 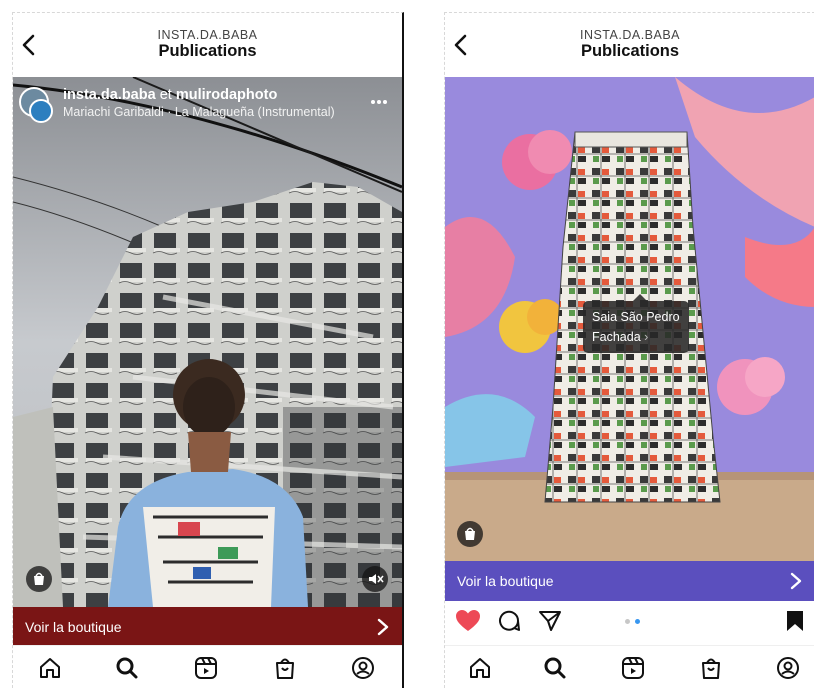 I want to click on product-tag-line2: Fachada ›, so click(x=620, y=337).